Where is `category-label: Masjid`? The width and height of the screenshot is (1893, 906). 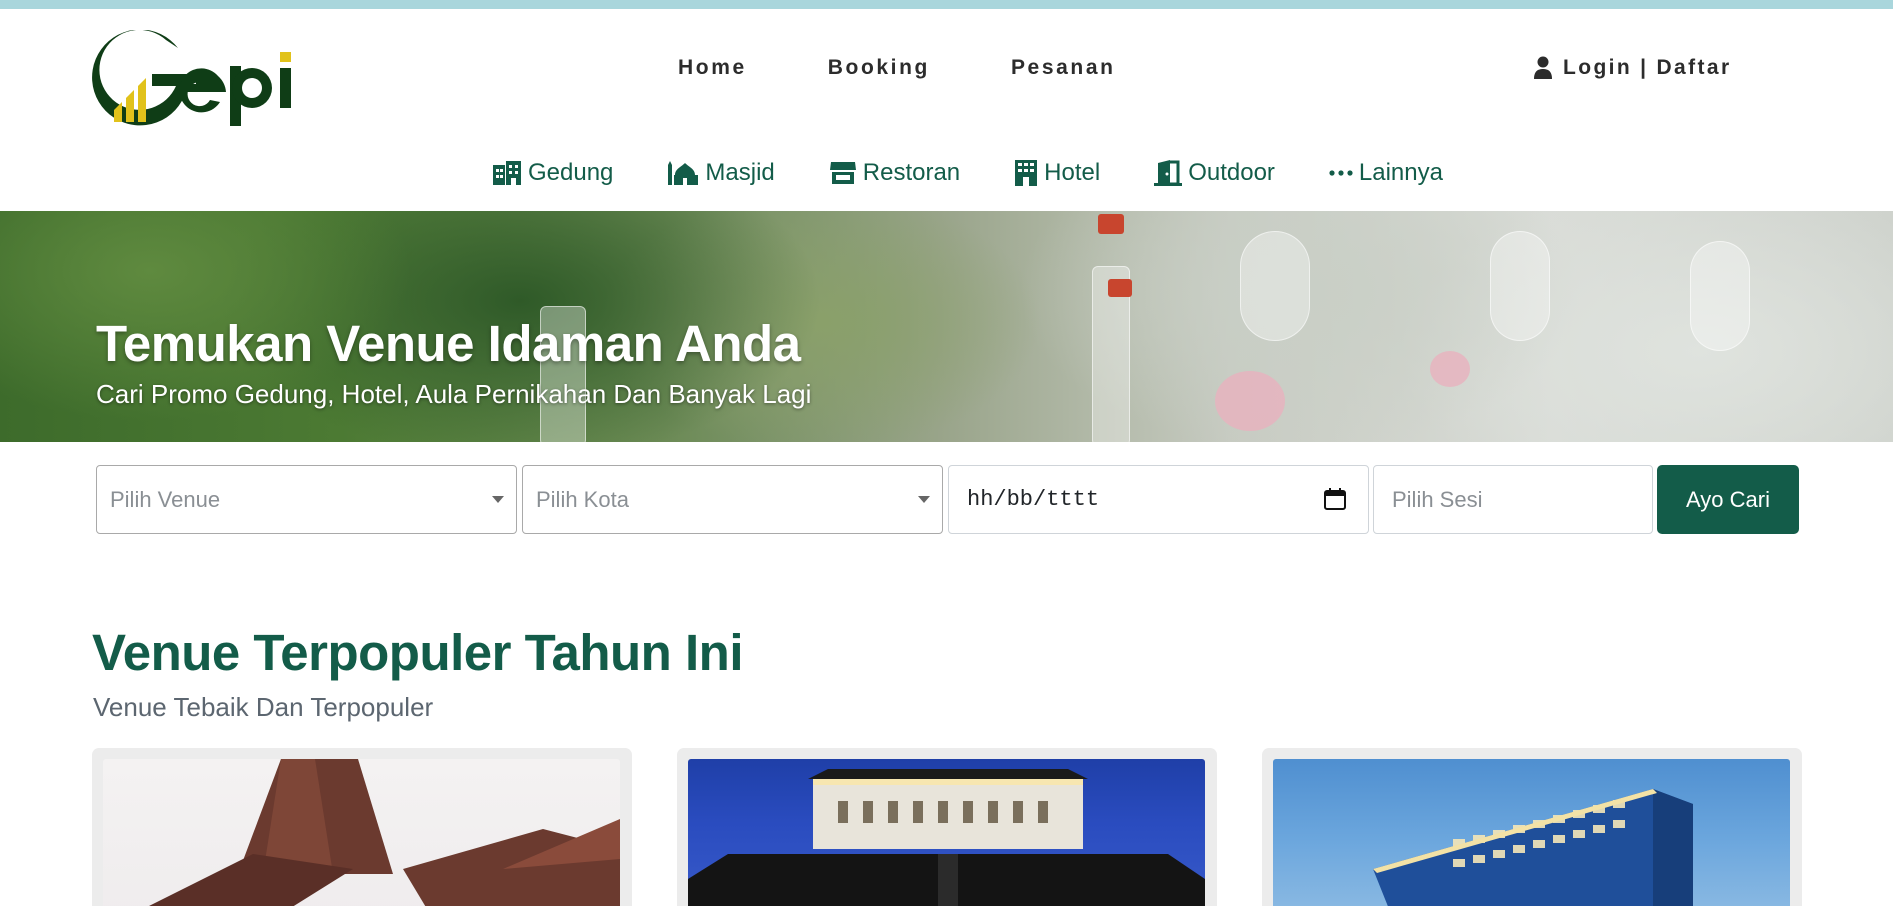
category-label: Masjid is located at coordinates (740, 172).